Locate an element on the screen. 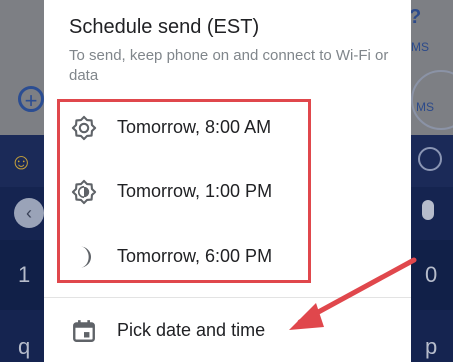 This screenshot has width=453, height=362. add-icon: + is located at coordinates (31, 99).